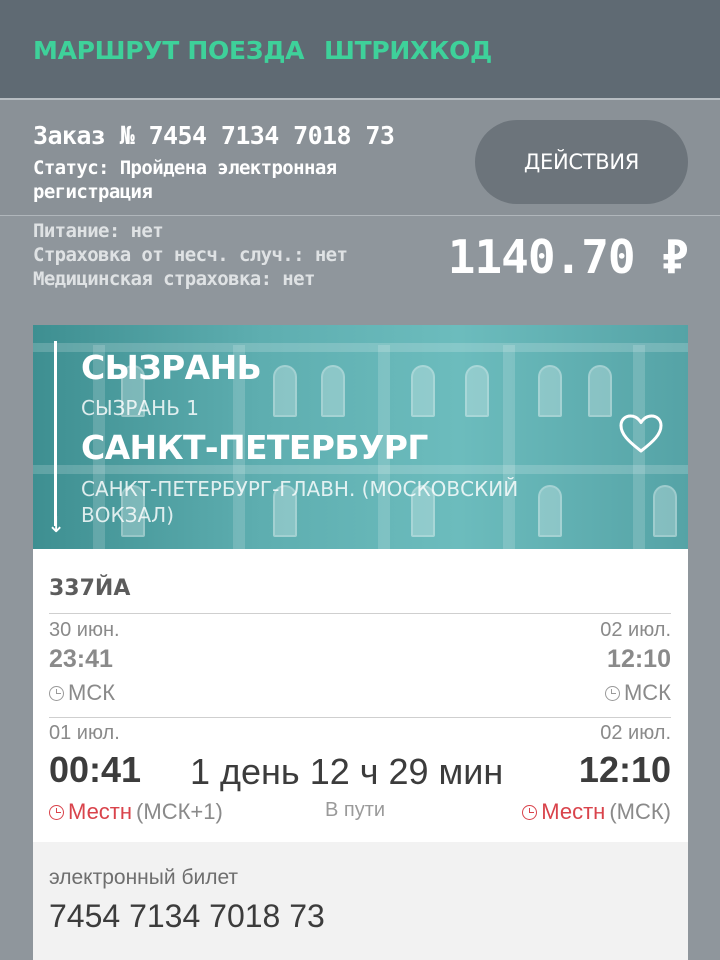 Image resolution: width=720 pixels, height=960 pixels. What do you see at coordinates (214, 135) in the screenshot?
I see `order-number: Заказ № 7454 7134 7018 73` at bounding box center [214, 135].